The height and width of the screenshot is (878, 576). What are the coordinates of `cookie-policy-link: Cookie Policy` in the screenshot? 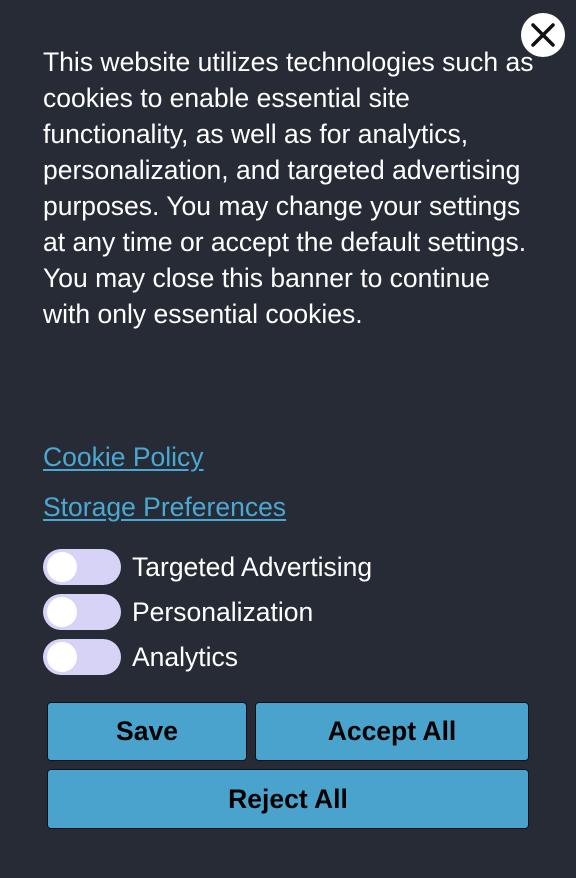 It's located at (123, 457).